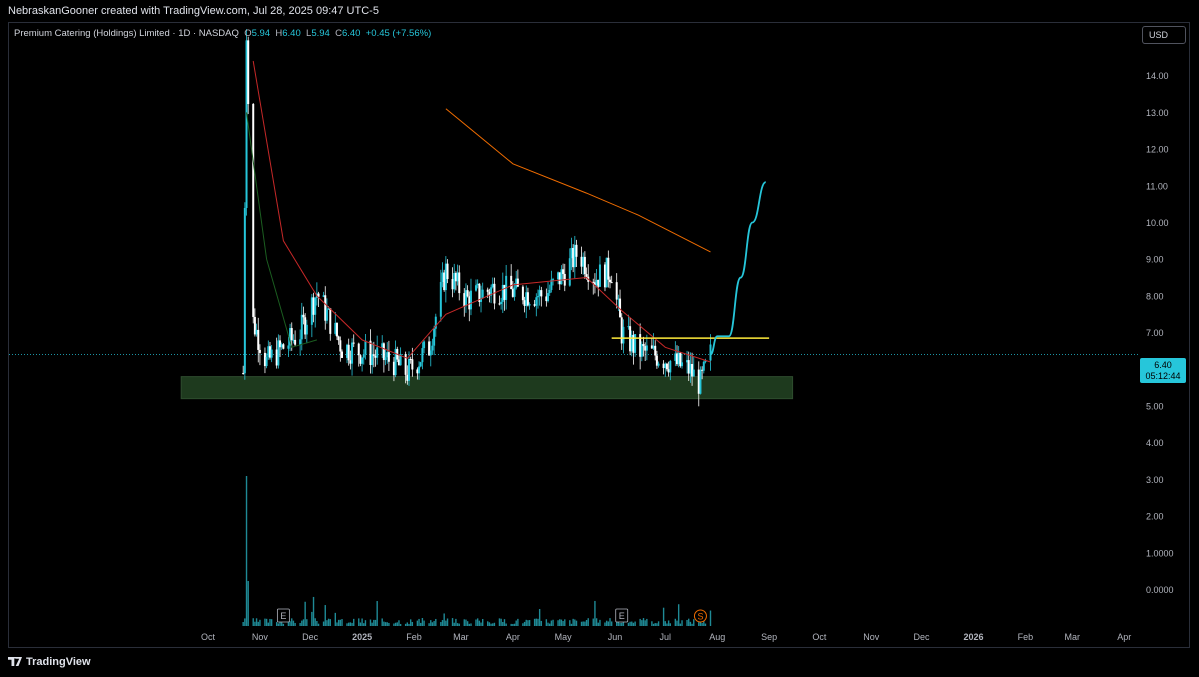  What do you see at coordinates (477, 551) in the screenshot?
I see `volume-bars` at bounding box center [477, 551].